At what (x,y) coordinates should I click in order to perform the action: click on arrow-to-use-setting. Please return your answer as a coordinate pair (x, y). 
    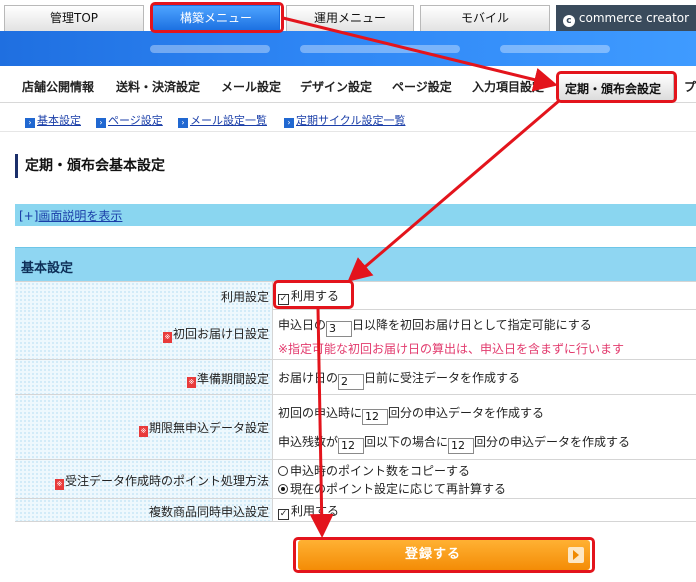
    Looking at the image, I should click on (454, 190).